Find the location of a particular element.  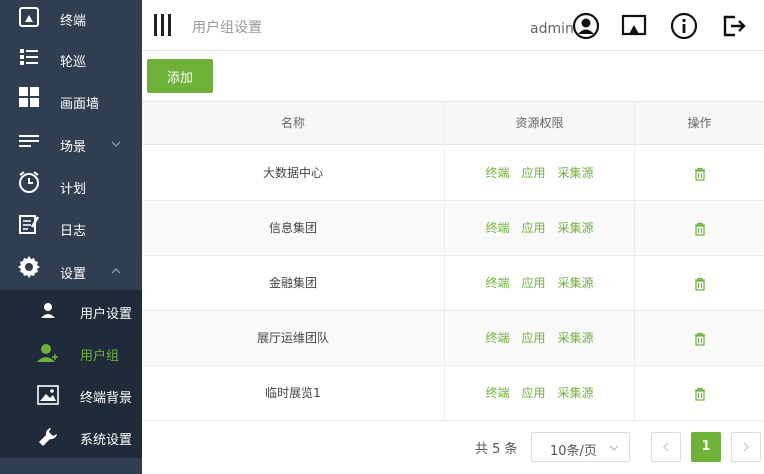

table-row: 信息集团 终端 应用 采集源 is located at coordinates (453, 228).